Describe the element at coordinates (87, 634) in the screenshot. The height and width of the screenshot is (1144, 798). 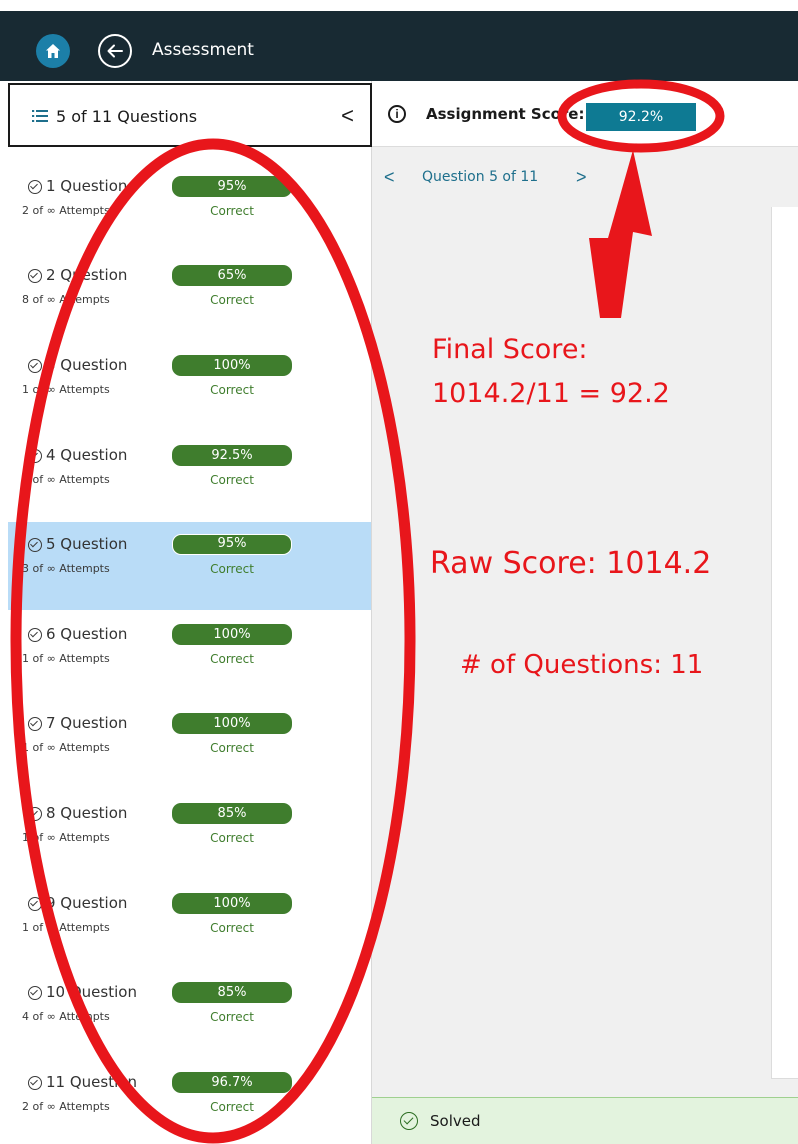
I see `question-title: 6 Question` at that location.